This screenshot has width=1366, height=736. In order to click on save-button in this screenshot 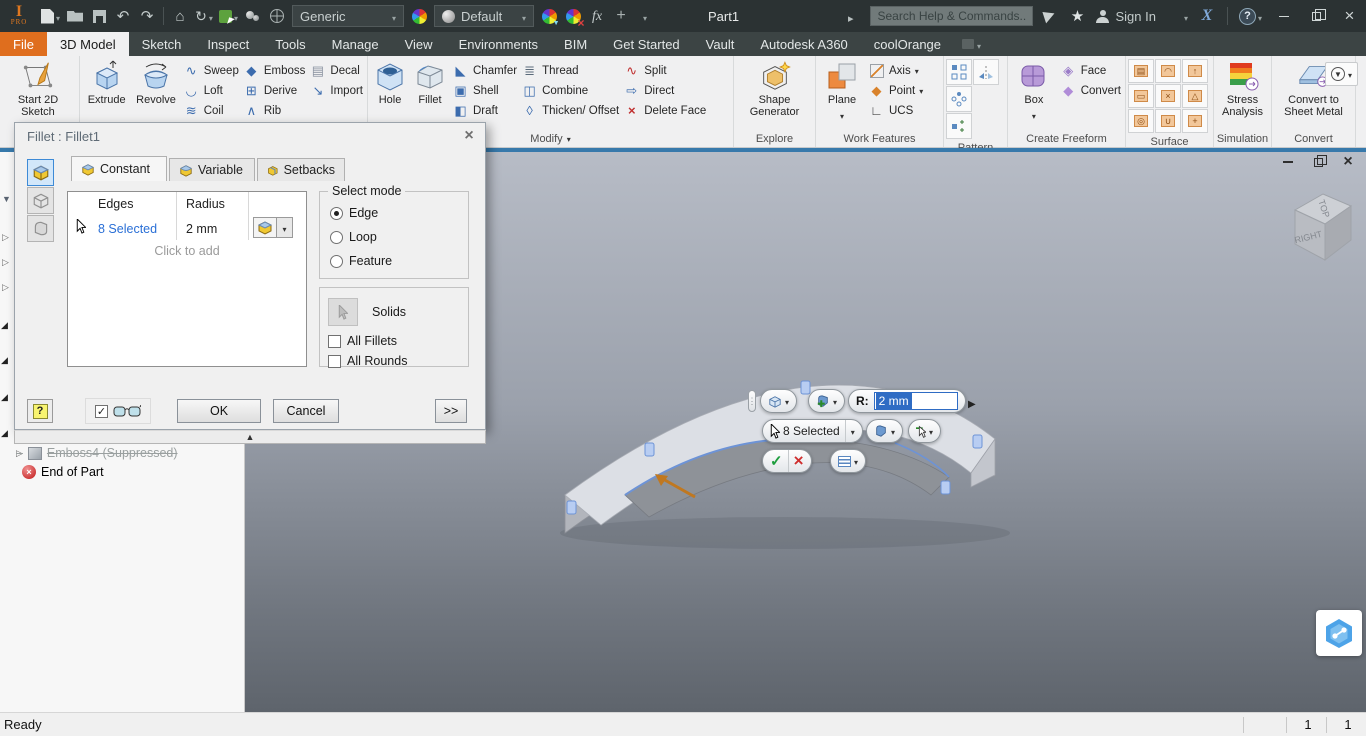, I will do `click(99, 16)`.